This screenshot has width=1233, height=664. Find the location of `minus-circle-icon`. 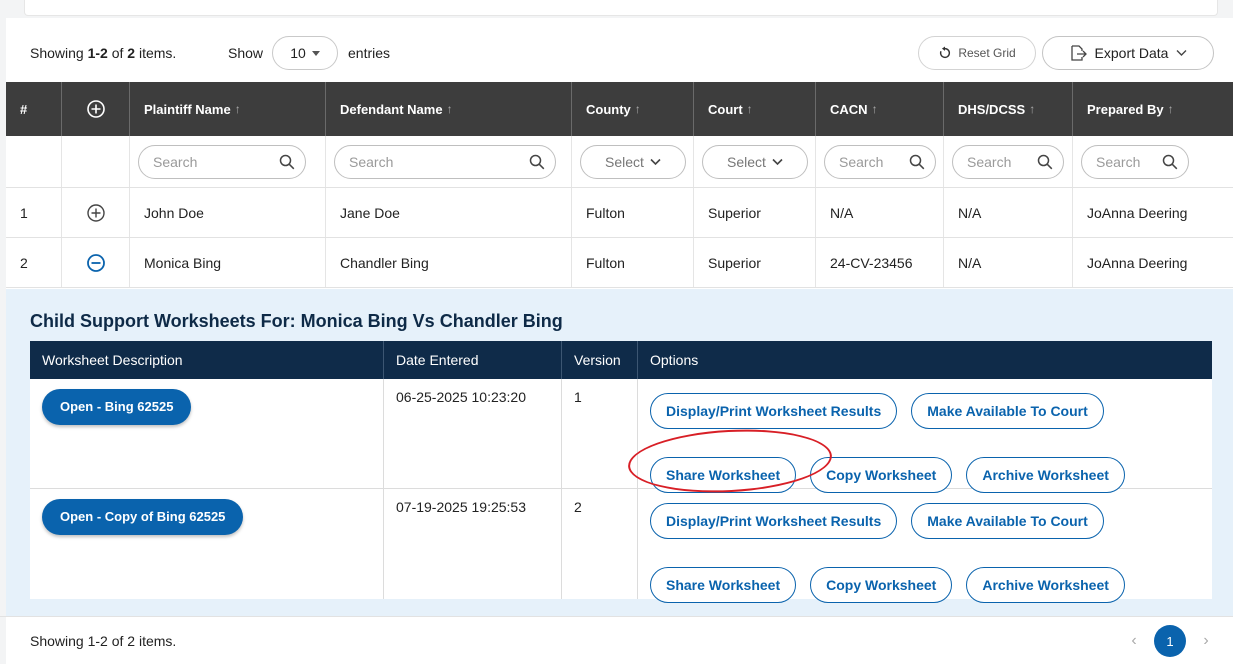

minus-circle-icon is located at coordinates (96, 263).